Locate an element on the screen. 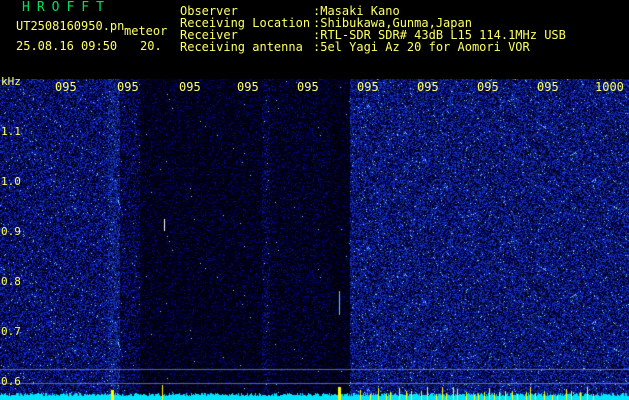  y-tick-label: 1.1 is located at coordinates (11, 131).